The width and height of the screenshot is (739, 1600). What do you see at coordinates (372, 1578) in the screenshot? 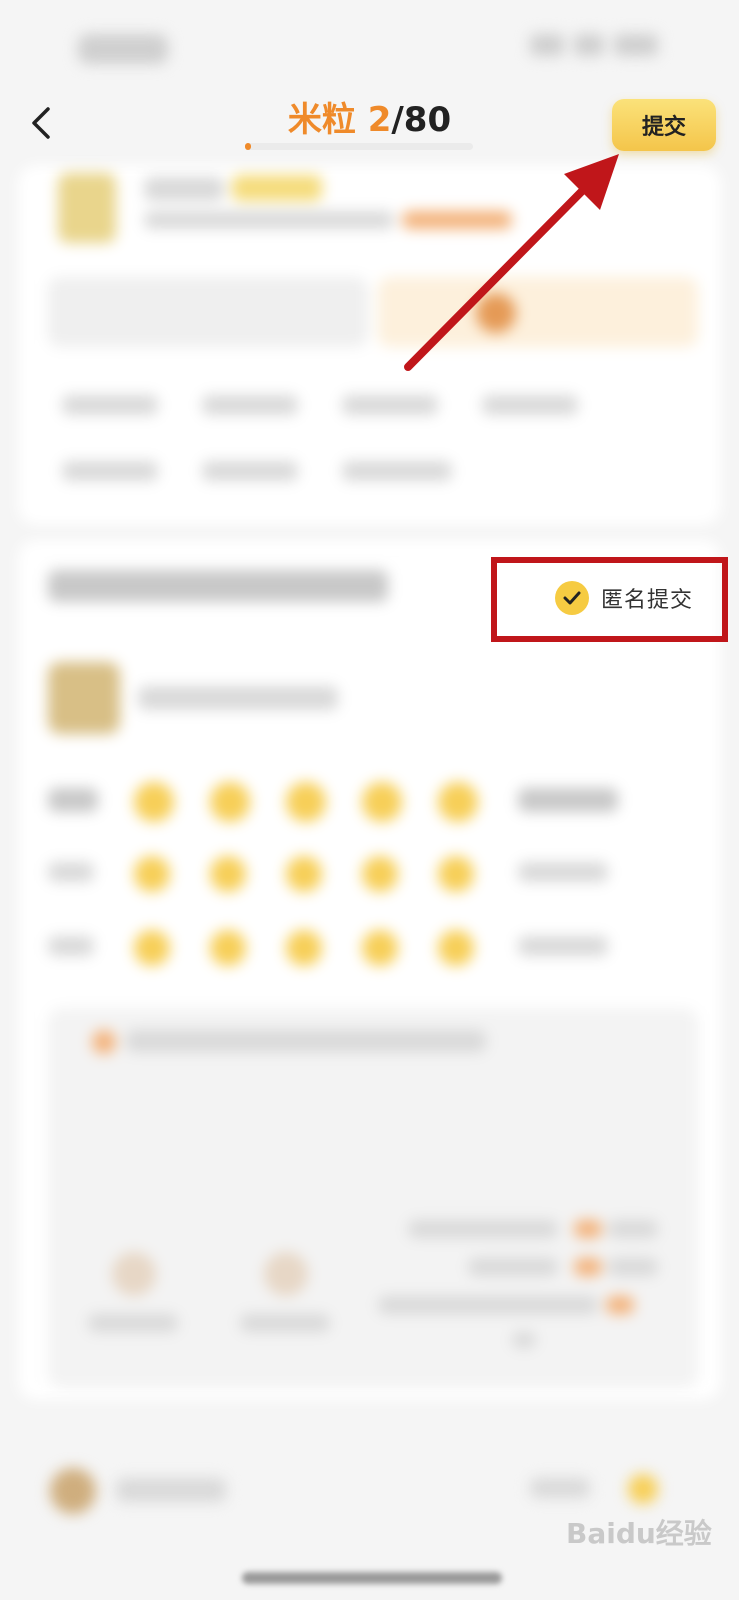
I see `home-indicator` at bounding box center [372, 1578].